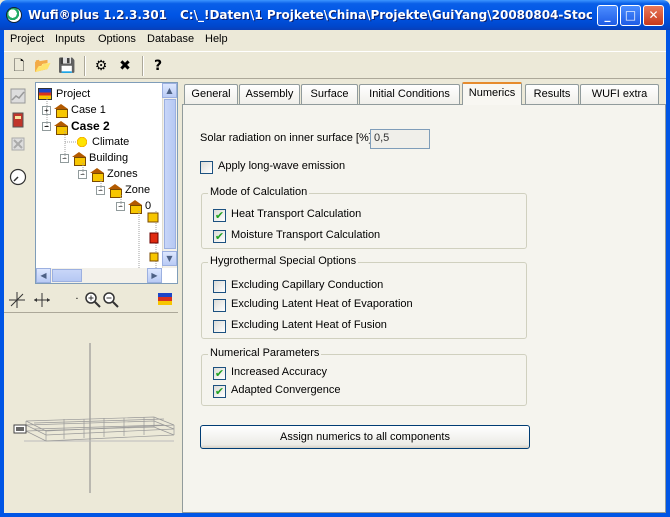 This screenshot has width=670, height=517. Describe the element at coordinates (219, 215) in the screenshot. I see `heat-transport-checkbox: ✔` at that location.